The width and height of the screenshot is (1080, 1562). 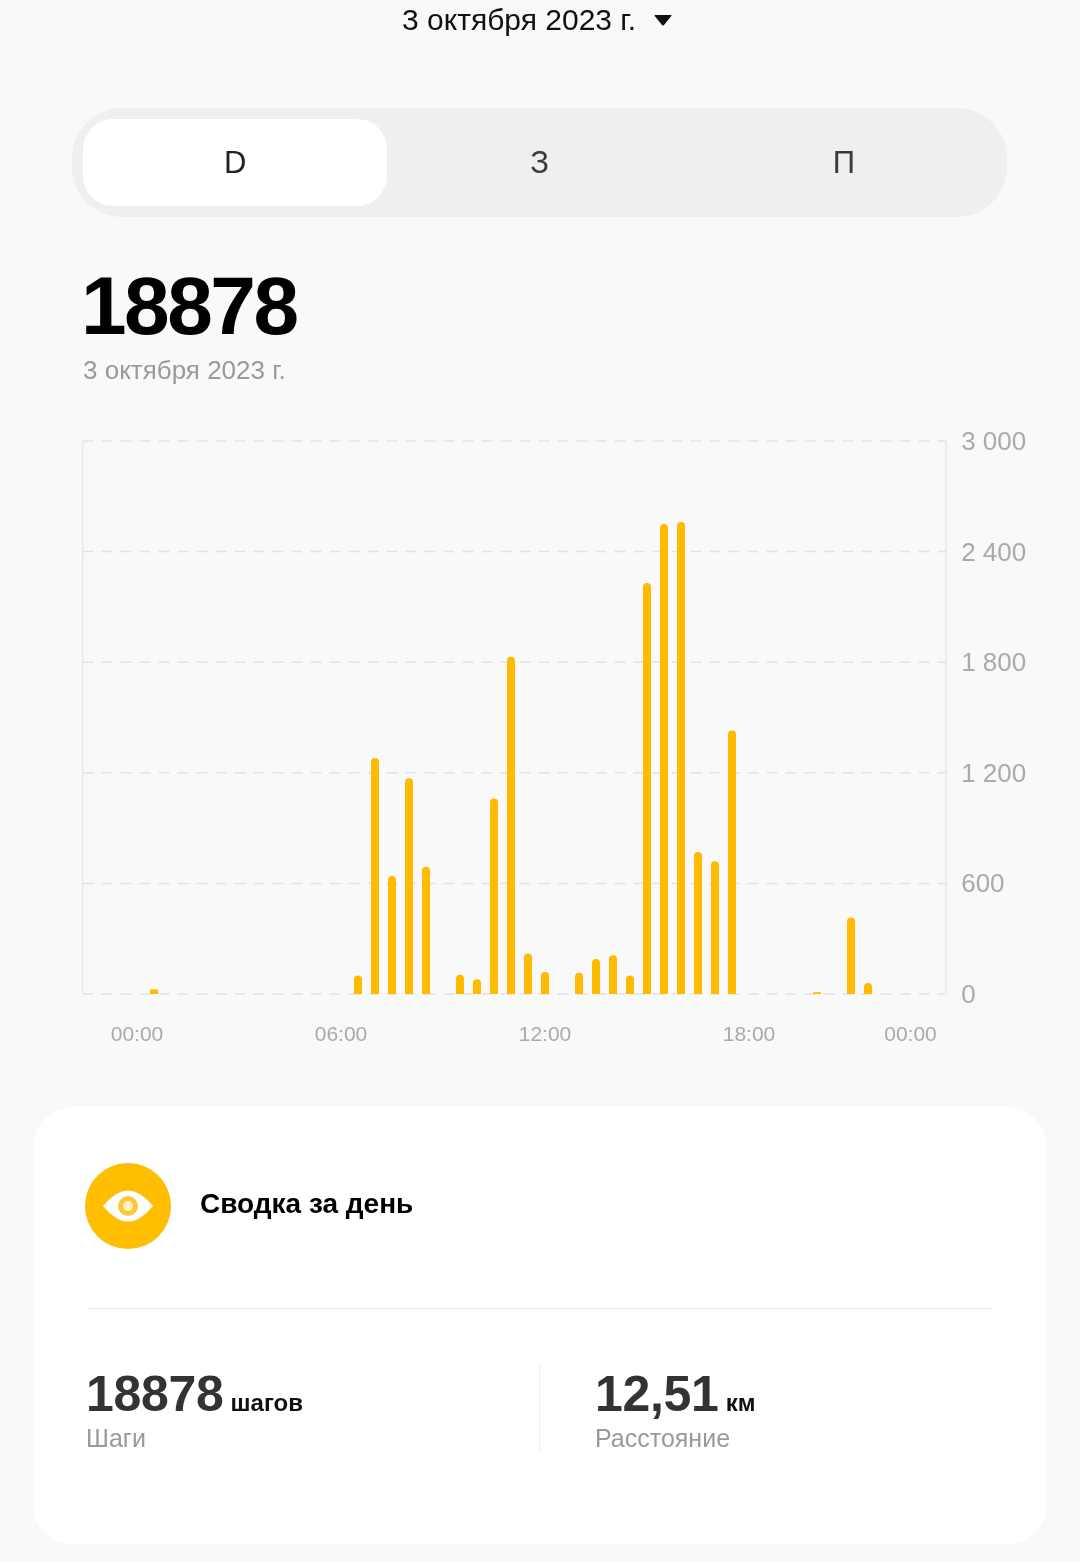 What do you see at coordinates (657, 1394) in the screenshot?
I see `stat-value: 12,51` at bounding box center [657, 1394].